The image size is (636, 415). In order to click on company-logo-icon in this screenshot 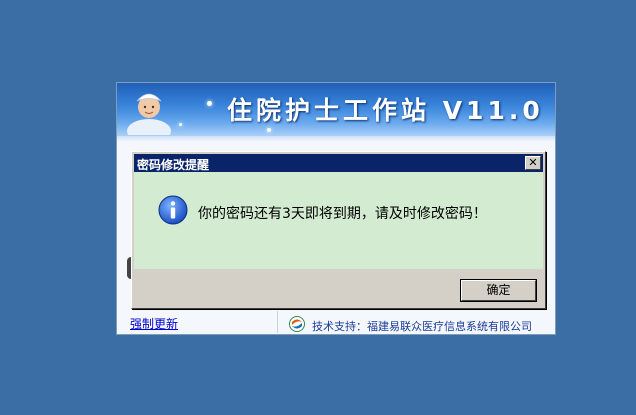, I will do `click(297, 324)`.